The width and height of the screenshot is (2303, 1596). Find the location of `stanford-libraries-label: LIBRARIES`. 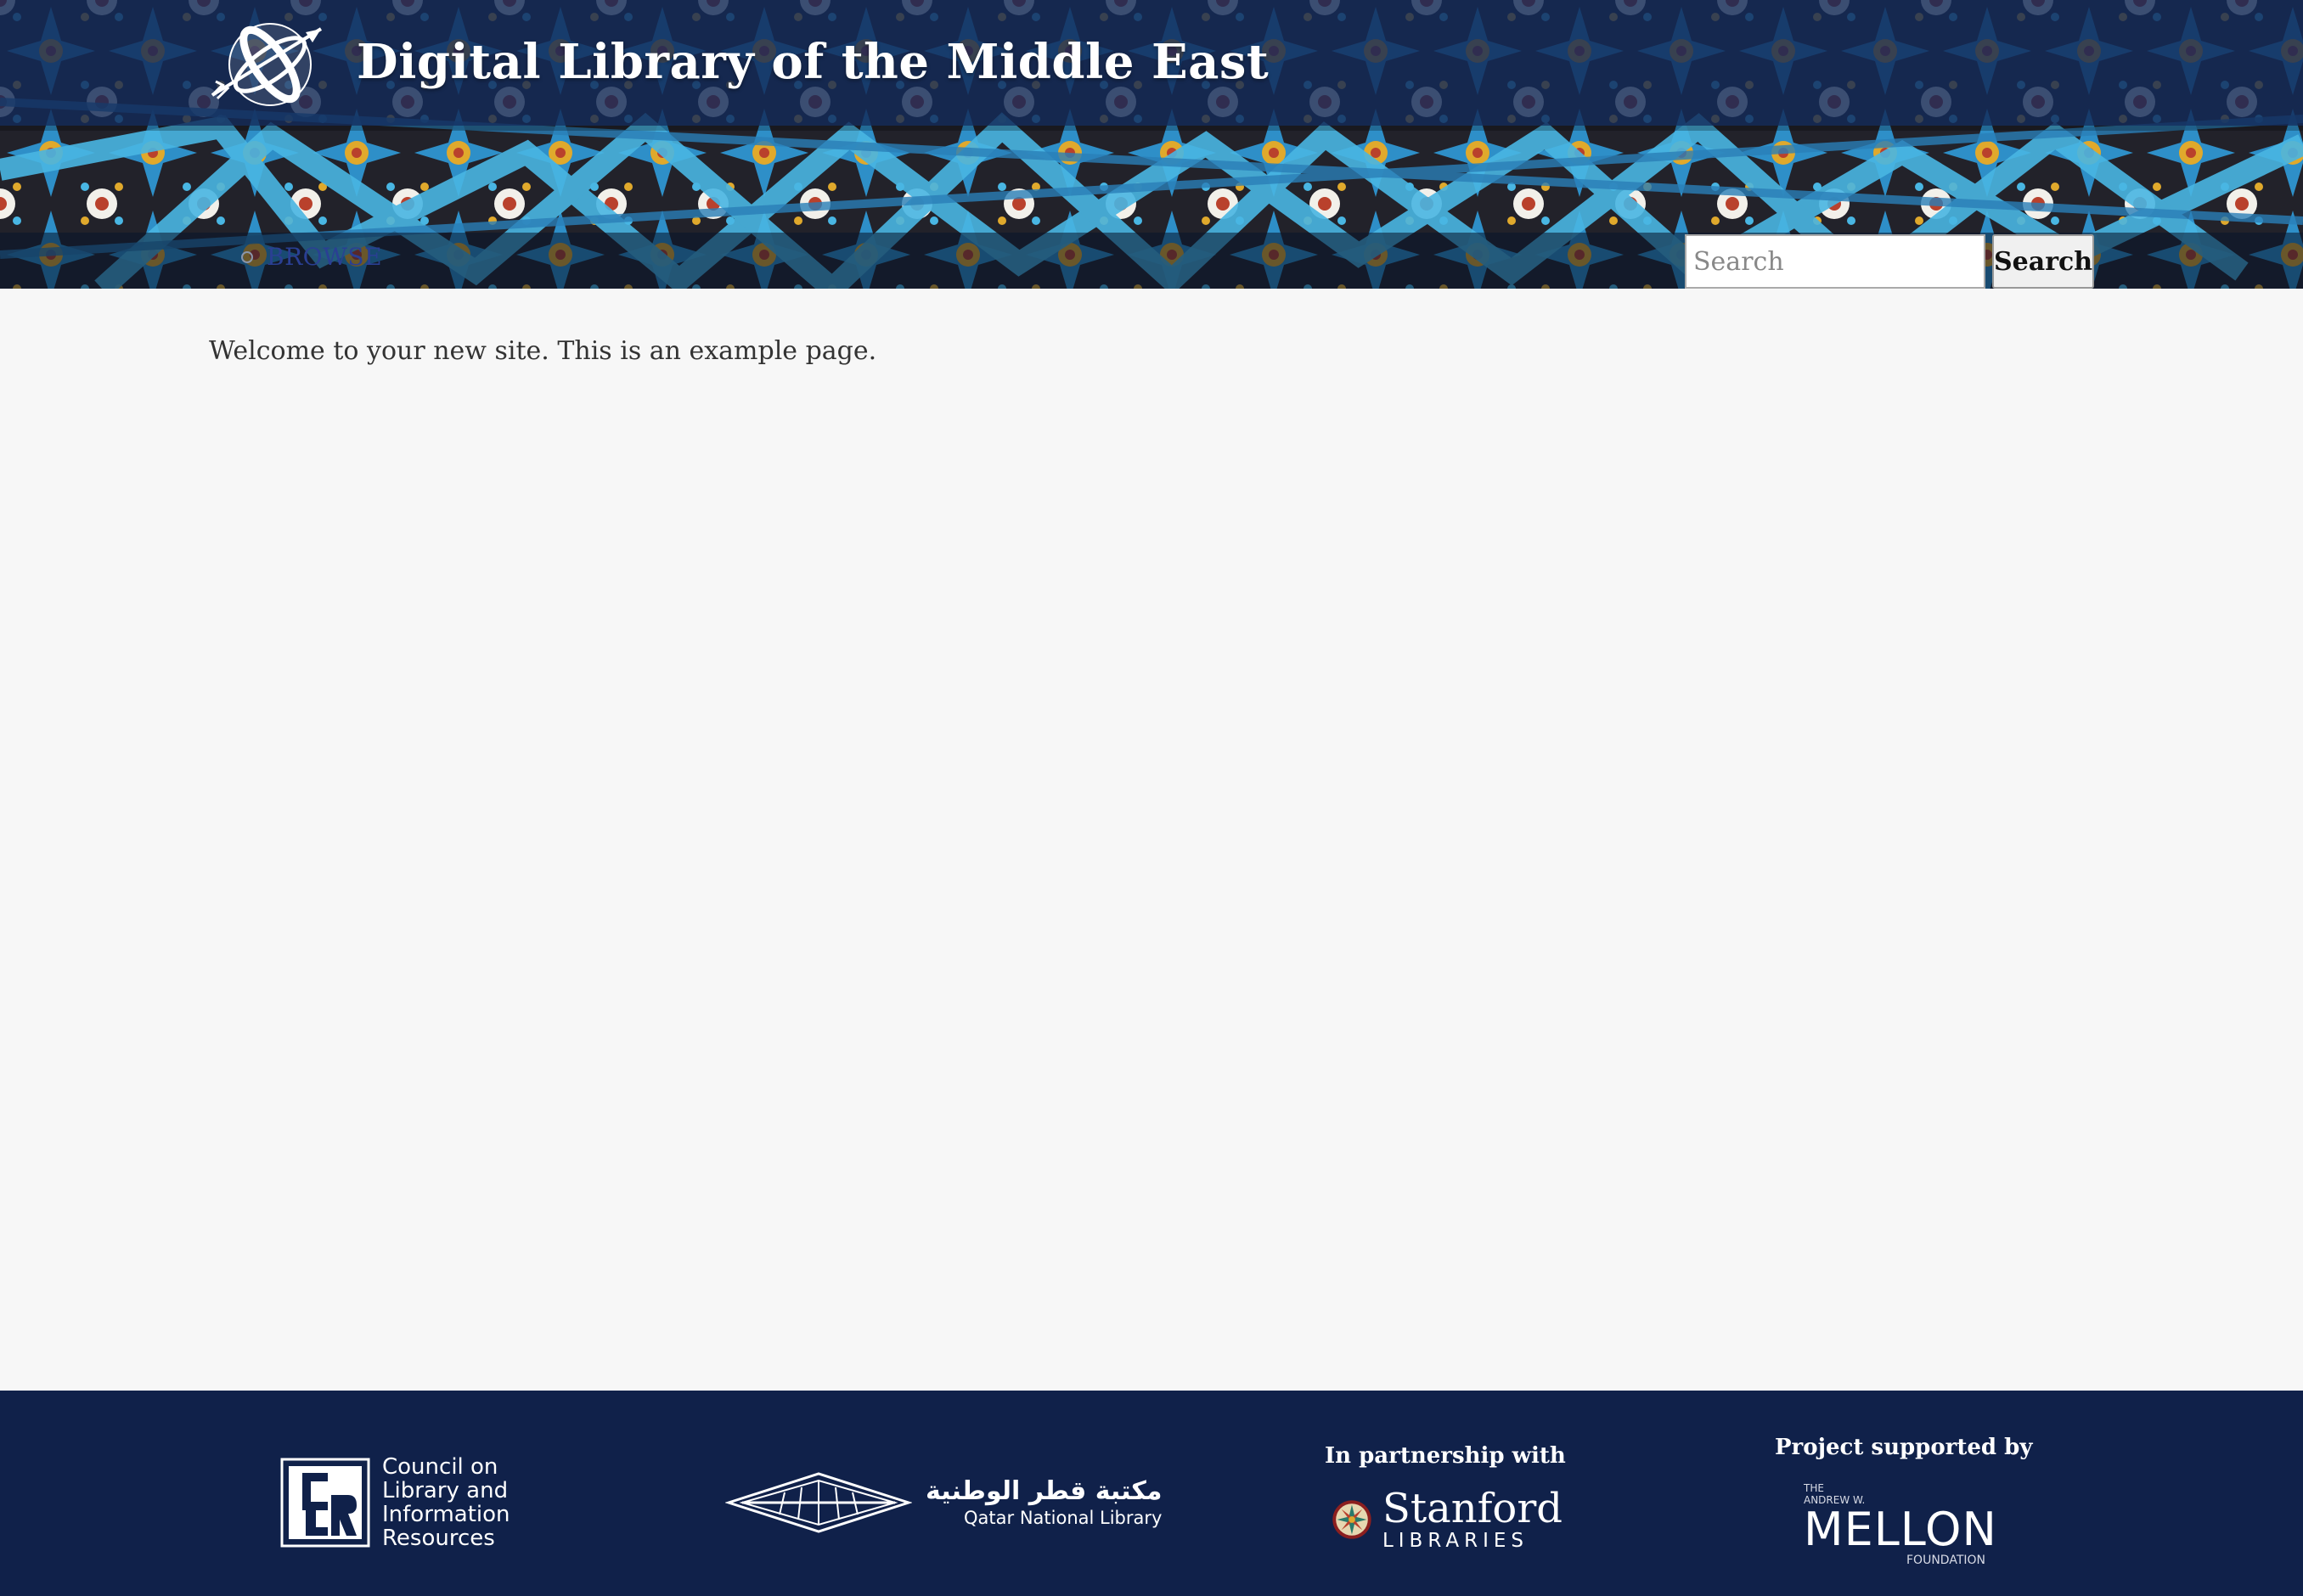

stanford-libraries-label: LIBRARIES is located at coordinates (1456, 1541).